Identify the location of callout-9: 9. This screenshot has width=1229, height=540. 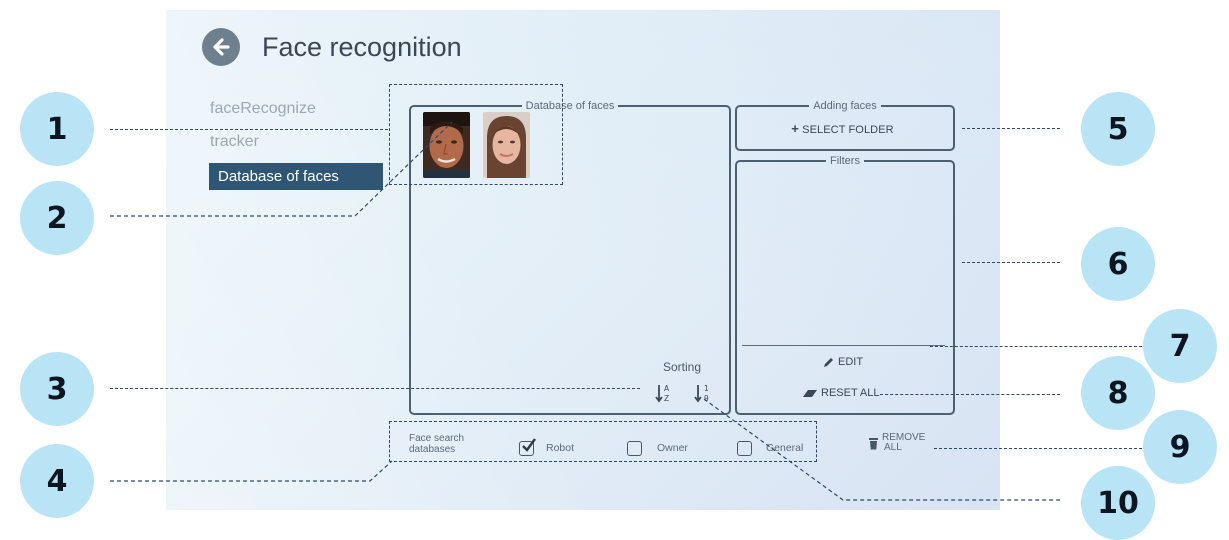
(1180, 447).